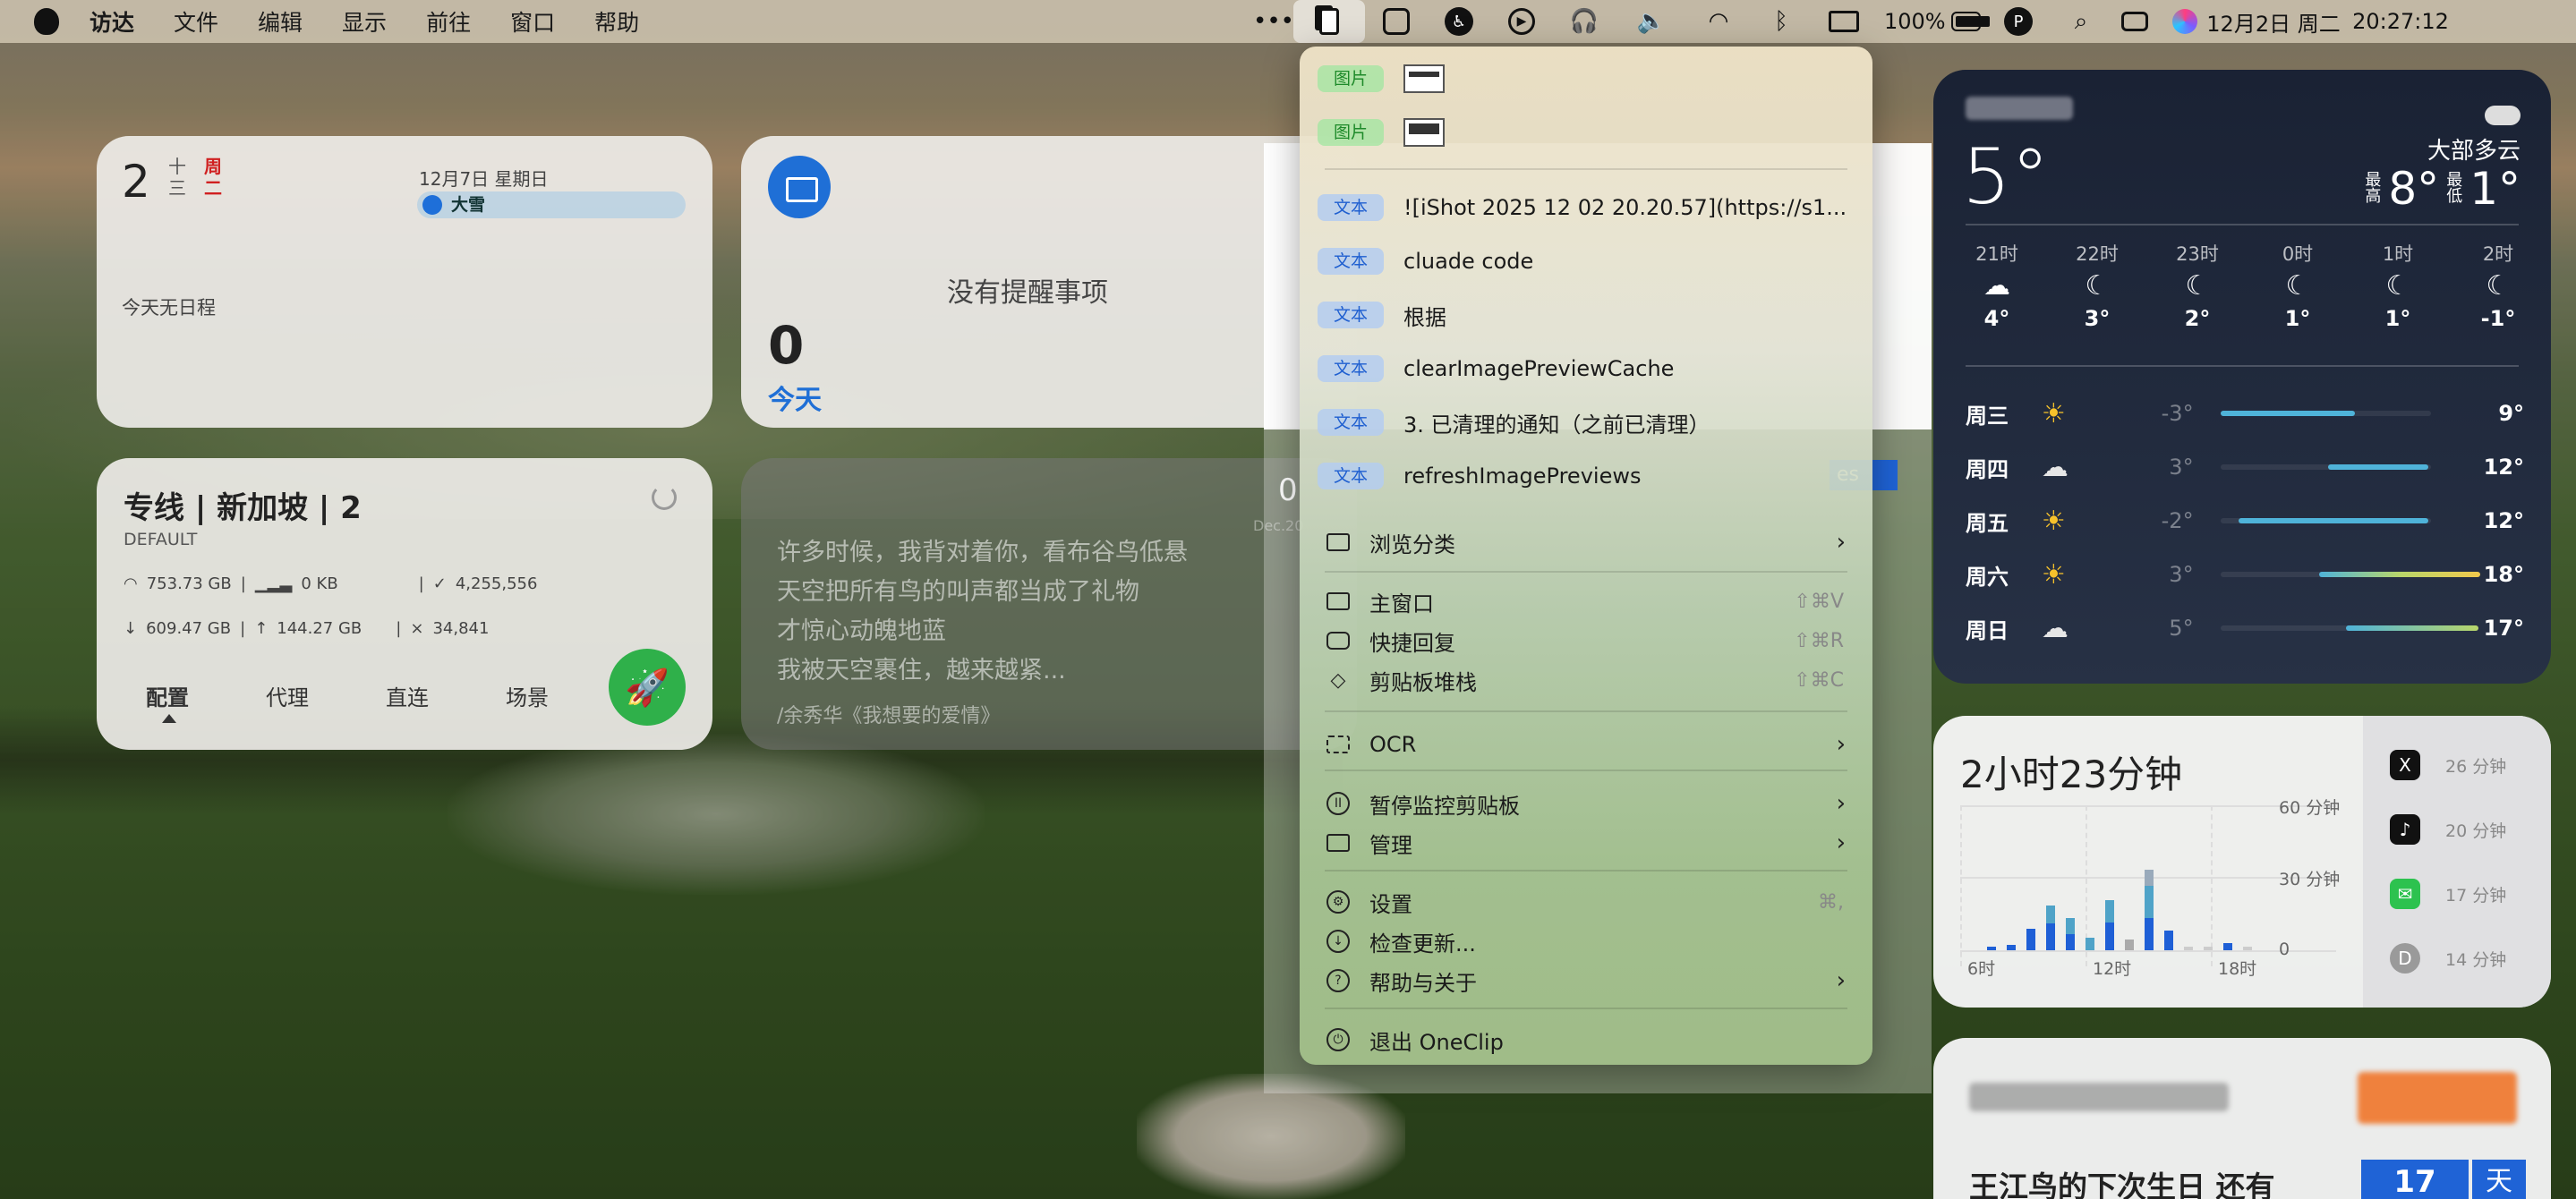  What do you see at coordinates (407, 695) in the screenshot?
I see `tab-direct: 直连` at bounding box center [407, 695].